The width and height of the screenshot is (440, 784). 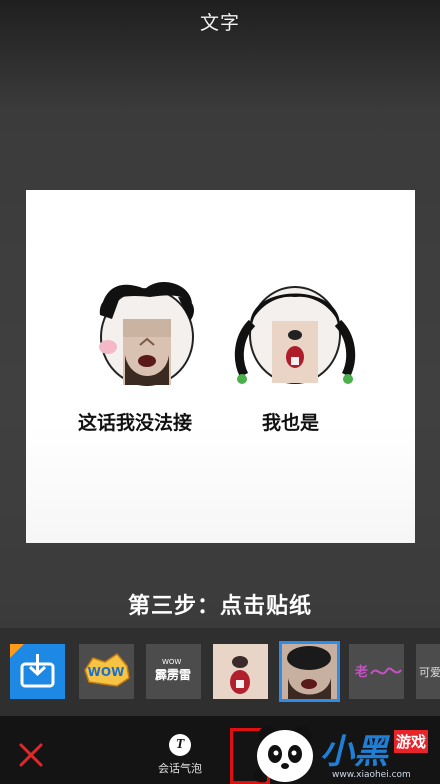 What do you see at coordinates (135, 423) in the screenshot?
I see `left-caption: 这话我没法接` at bounding box center [135, 423].